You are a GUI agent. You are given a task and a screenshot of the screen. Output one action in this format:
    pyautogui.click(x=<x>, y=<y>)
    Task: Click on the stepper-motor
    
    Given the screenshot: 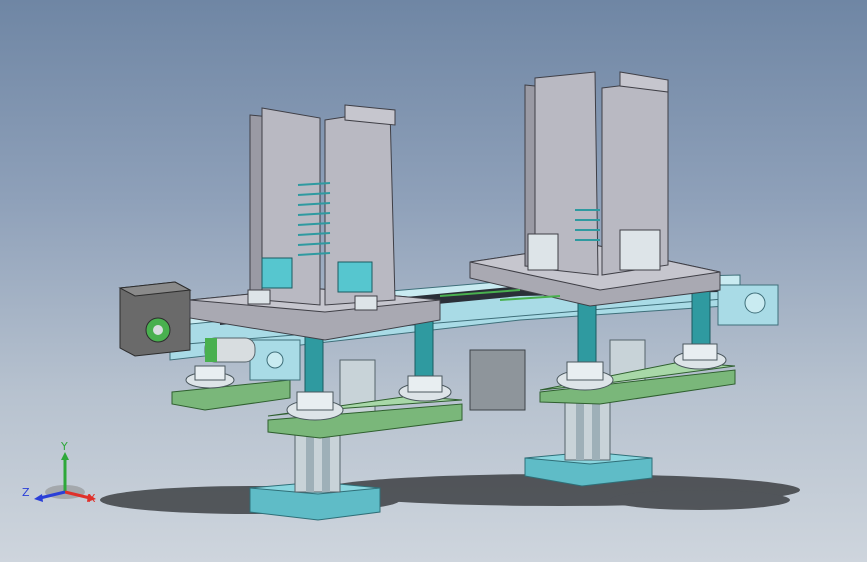 What is the action you would take?
    pyautogui.click(x=155, y=319)
    